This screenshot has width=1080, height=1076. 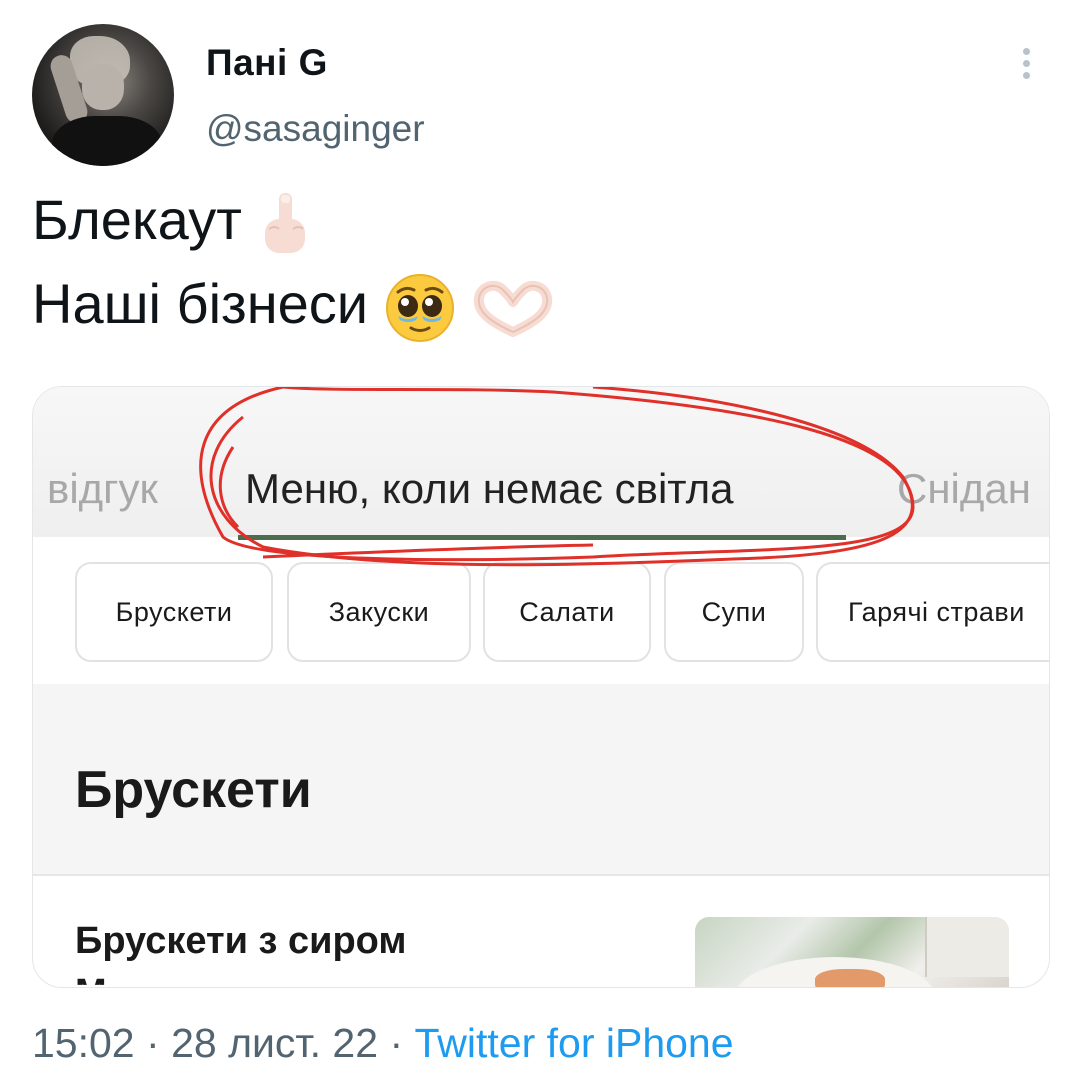 I want to click on chip-snacks: Закуски, so click(x=379, y=612).